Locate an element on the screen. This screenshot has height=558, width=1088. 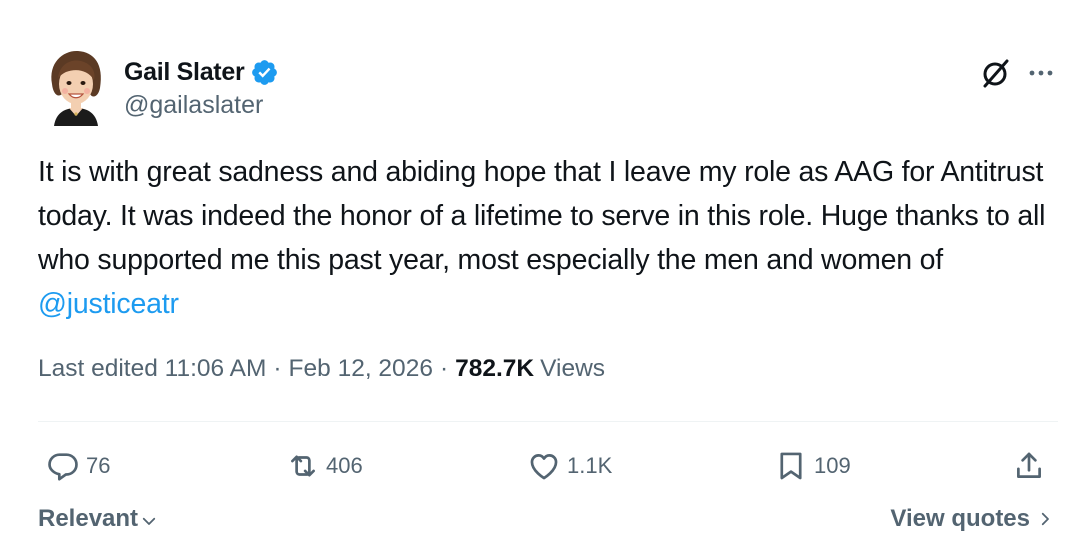
sort-dropdown: Relevant is located at coordinates (98, 519).